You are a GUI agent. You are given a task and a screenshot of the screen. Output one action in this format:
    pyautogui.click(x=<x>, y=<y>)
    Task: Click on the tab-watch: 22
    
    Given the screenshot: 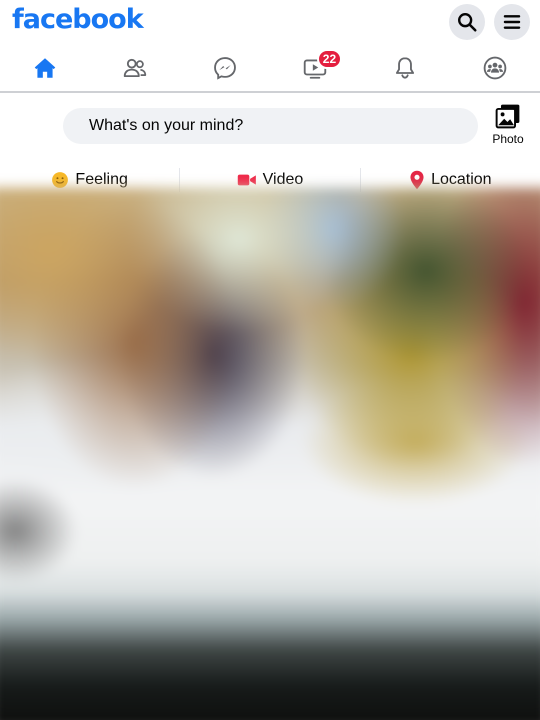 What is the action you would take?
    pyautogui.click(x=315, y=68)
    